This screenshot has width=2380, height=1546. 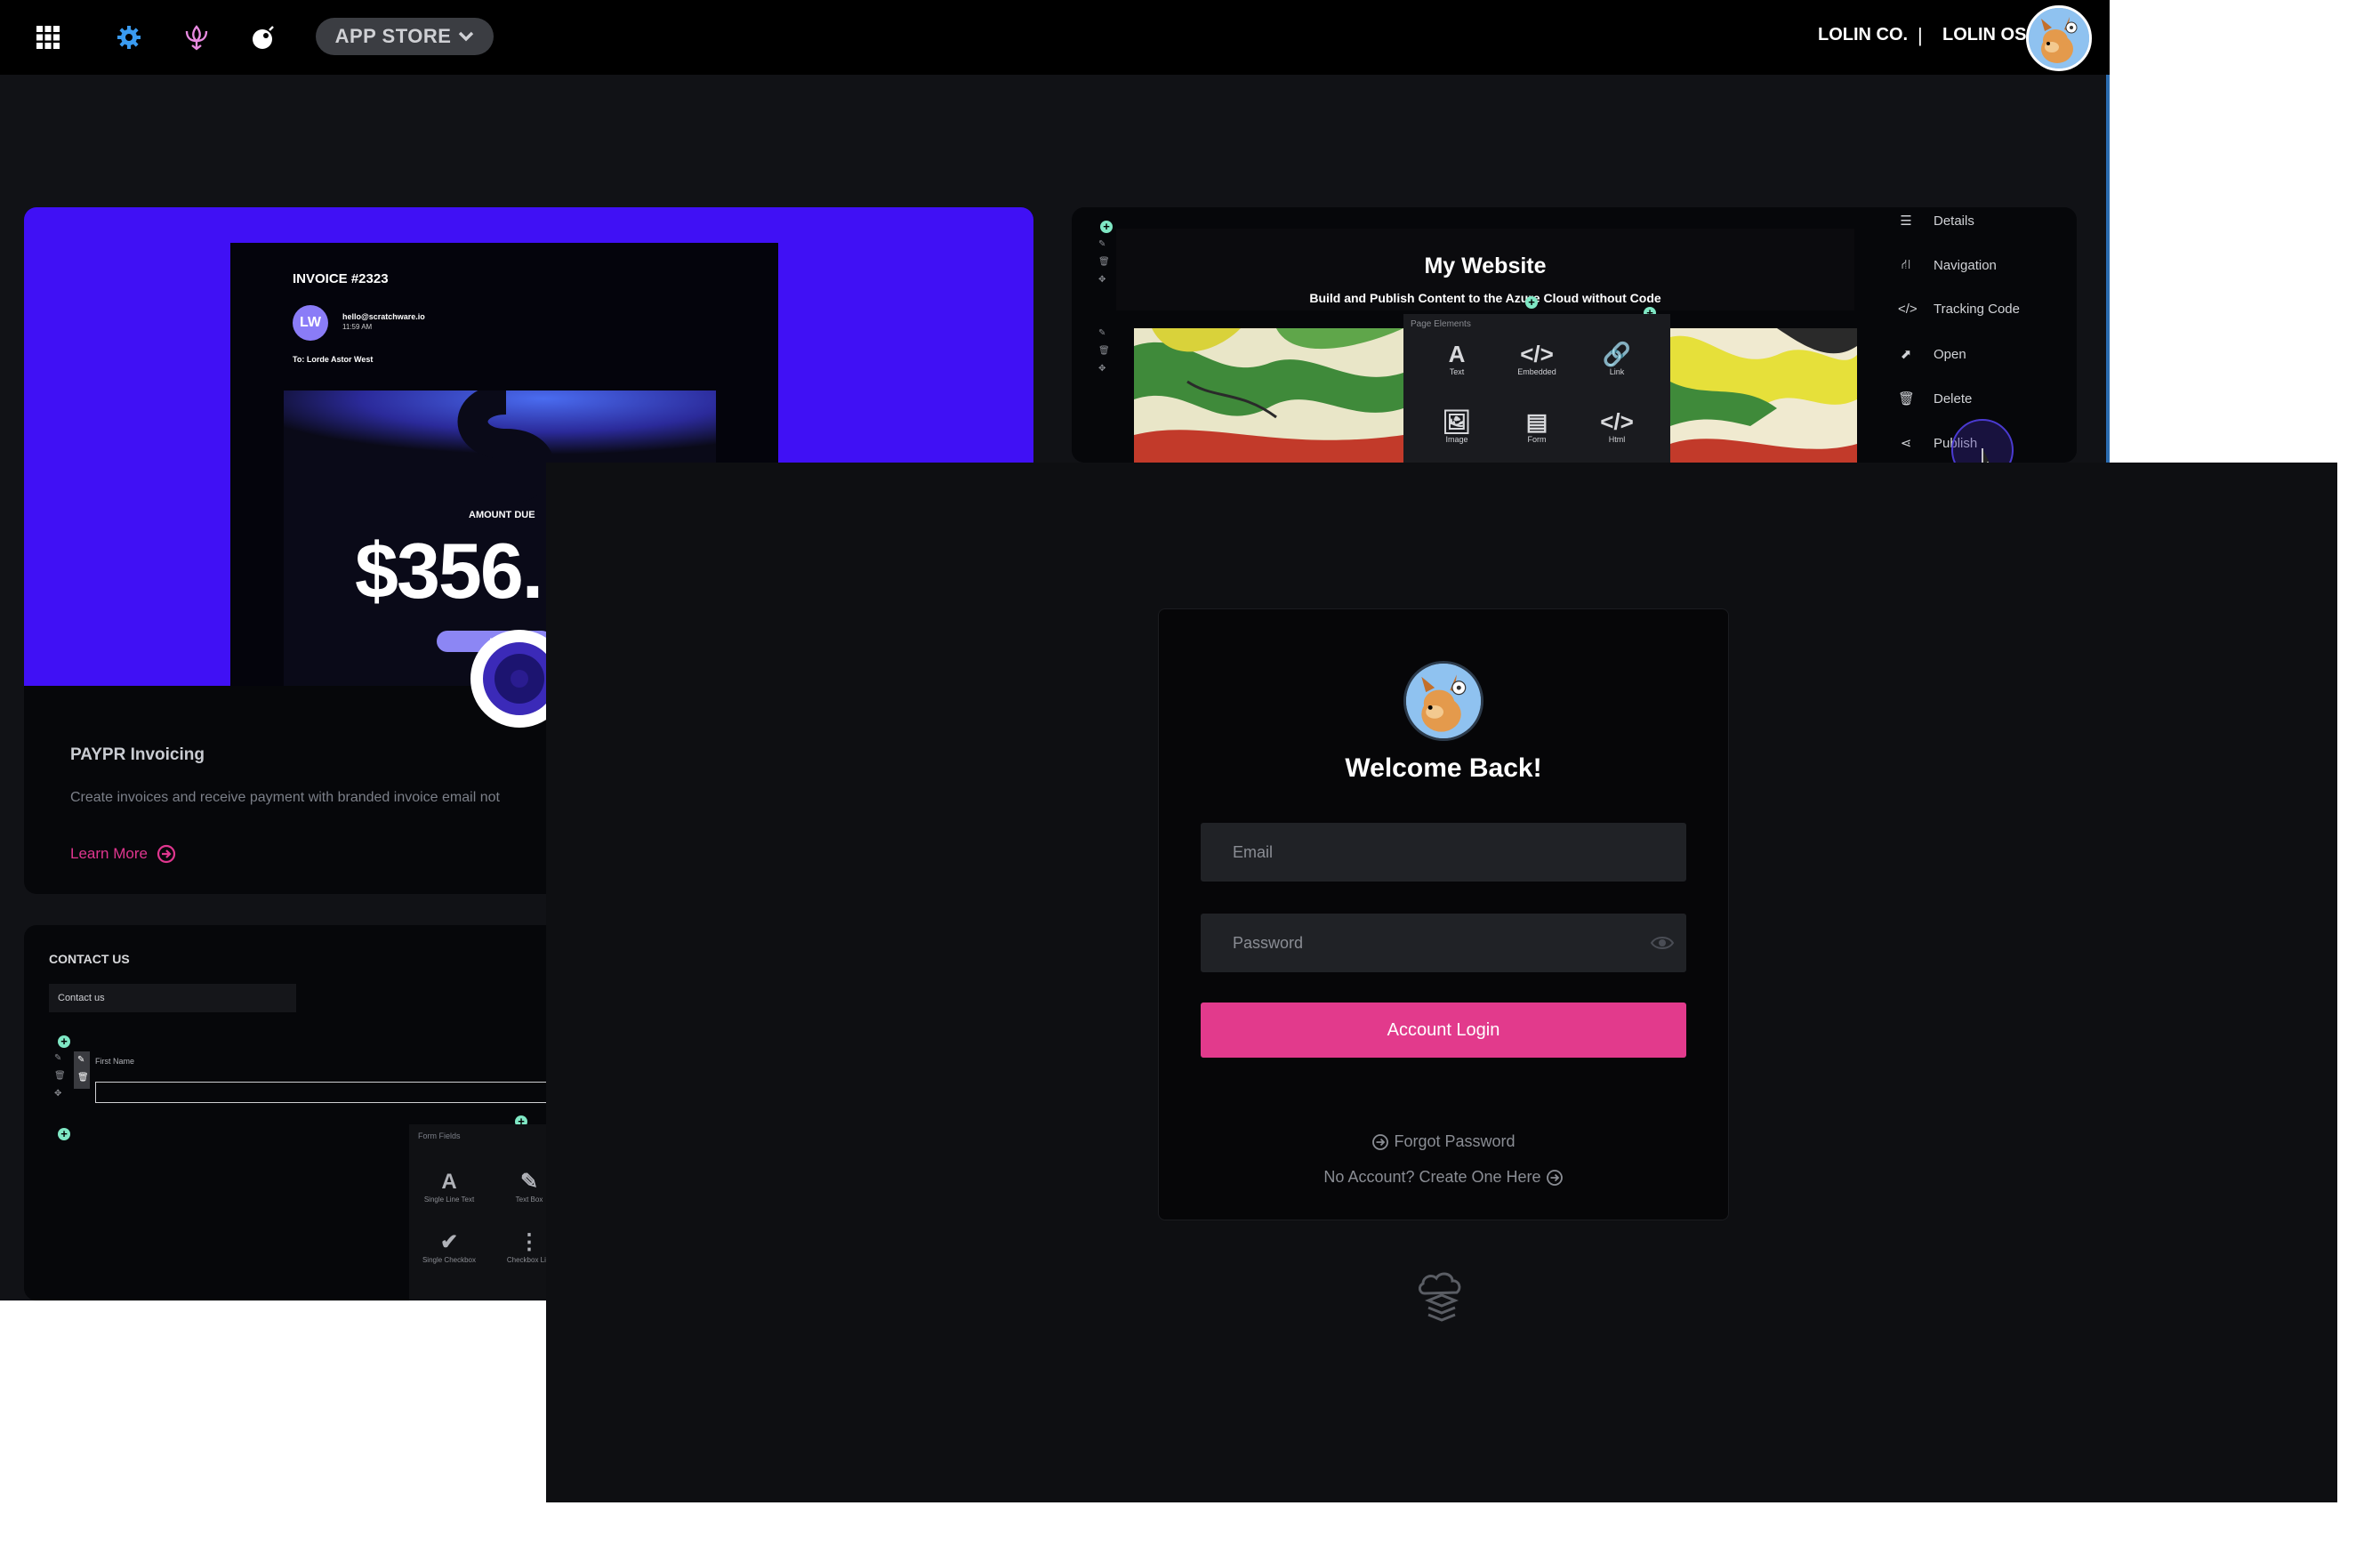 I want to click on text-element-button: A Text, so click(x=1456, y=358).